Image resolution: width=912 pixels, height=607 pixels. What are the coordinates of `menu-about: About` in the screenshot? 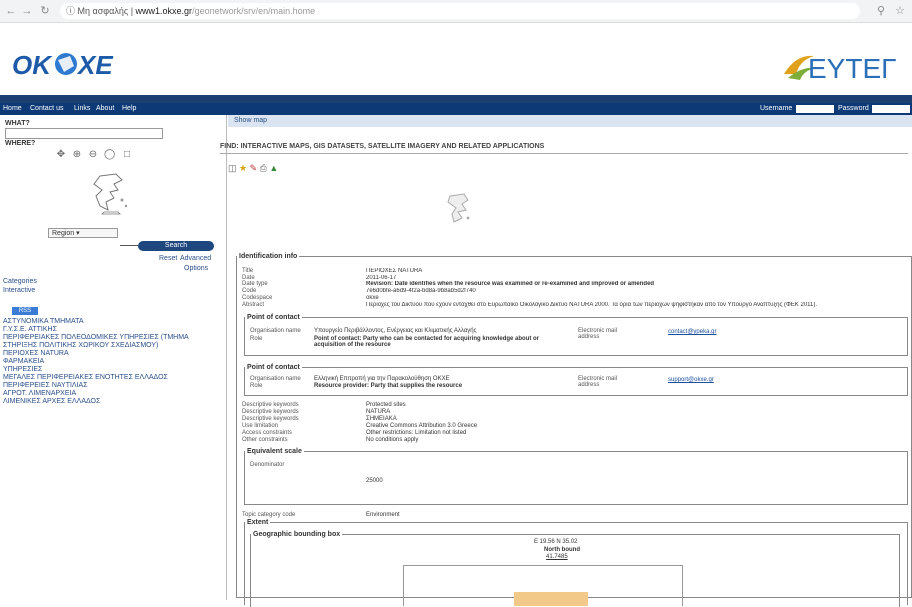 It's located at (105, 108).